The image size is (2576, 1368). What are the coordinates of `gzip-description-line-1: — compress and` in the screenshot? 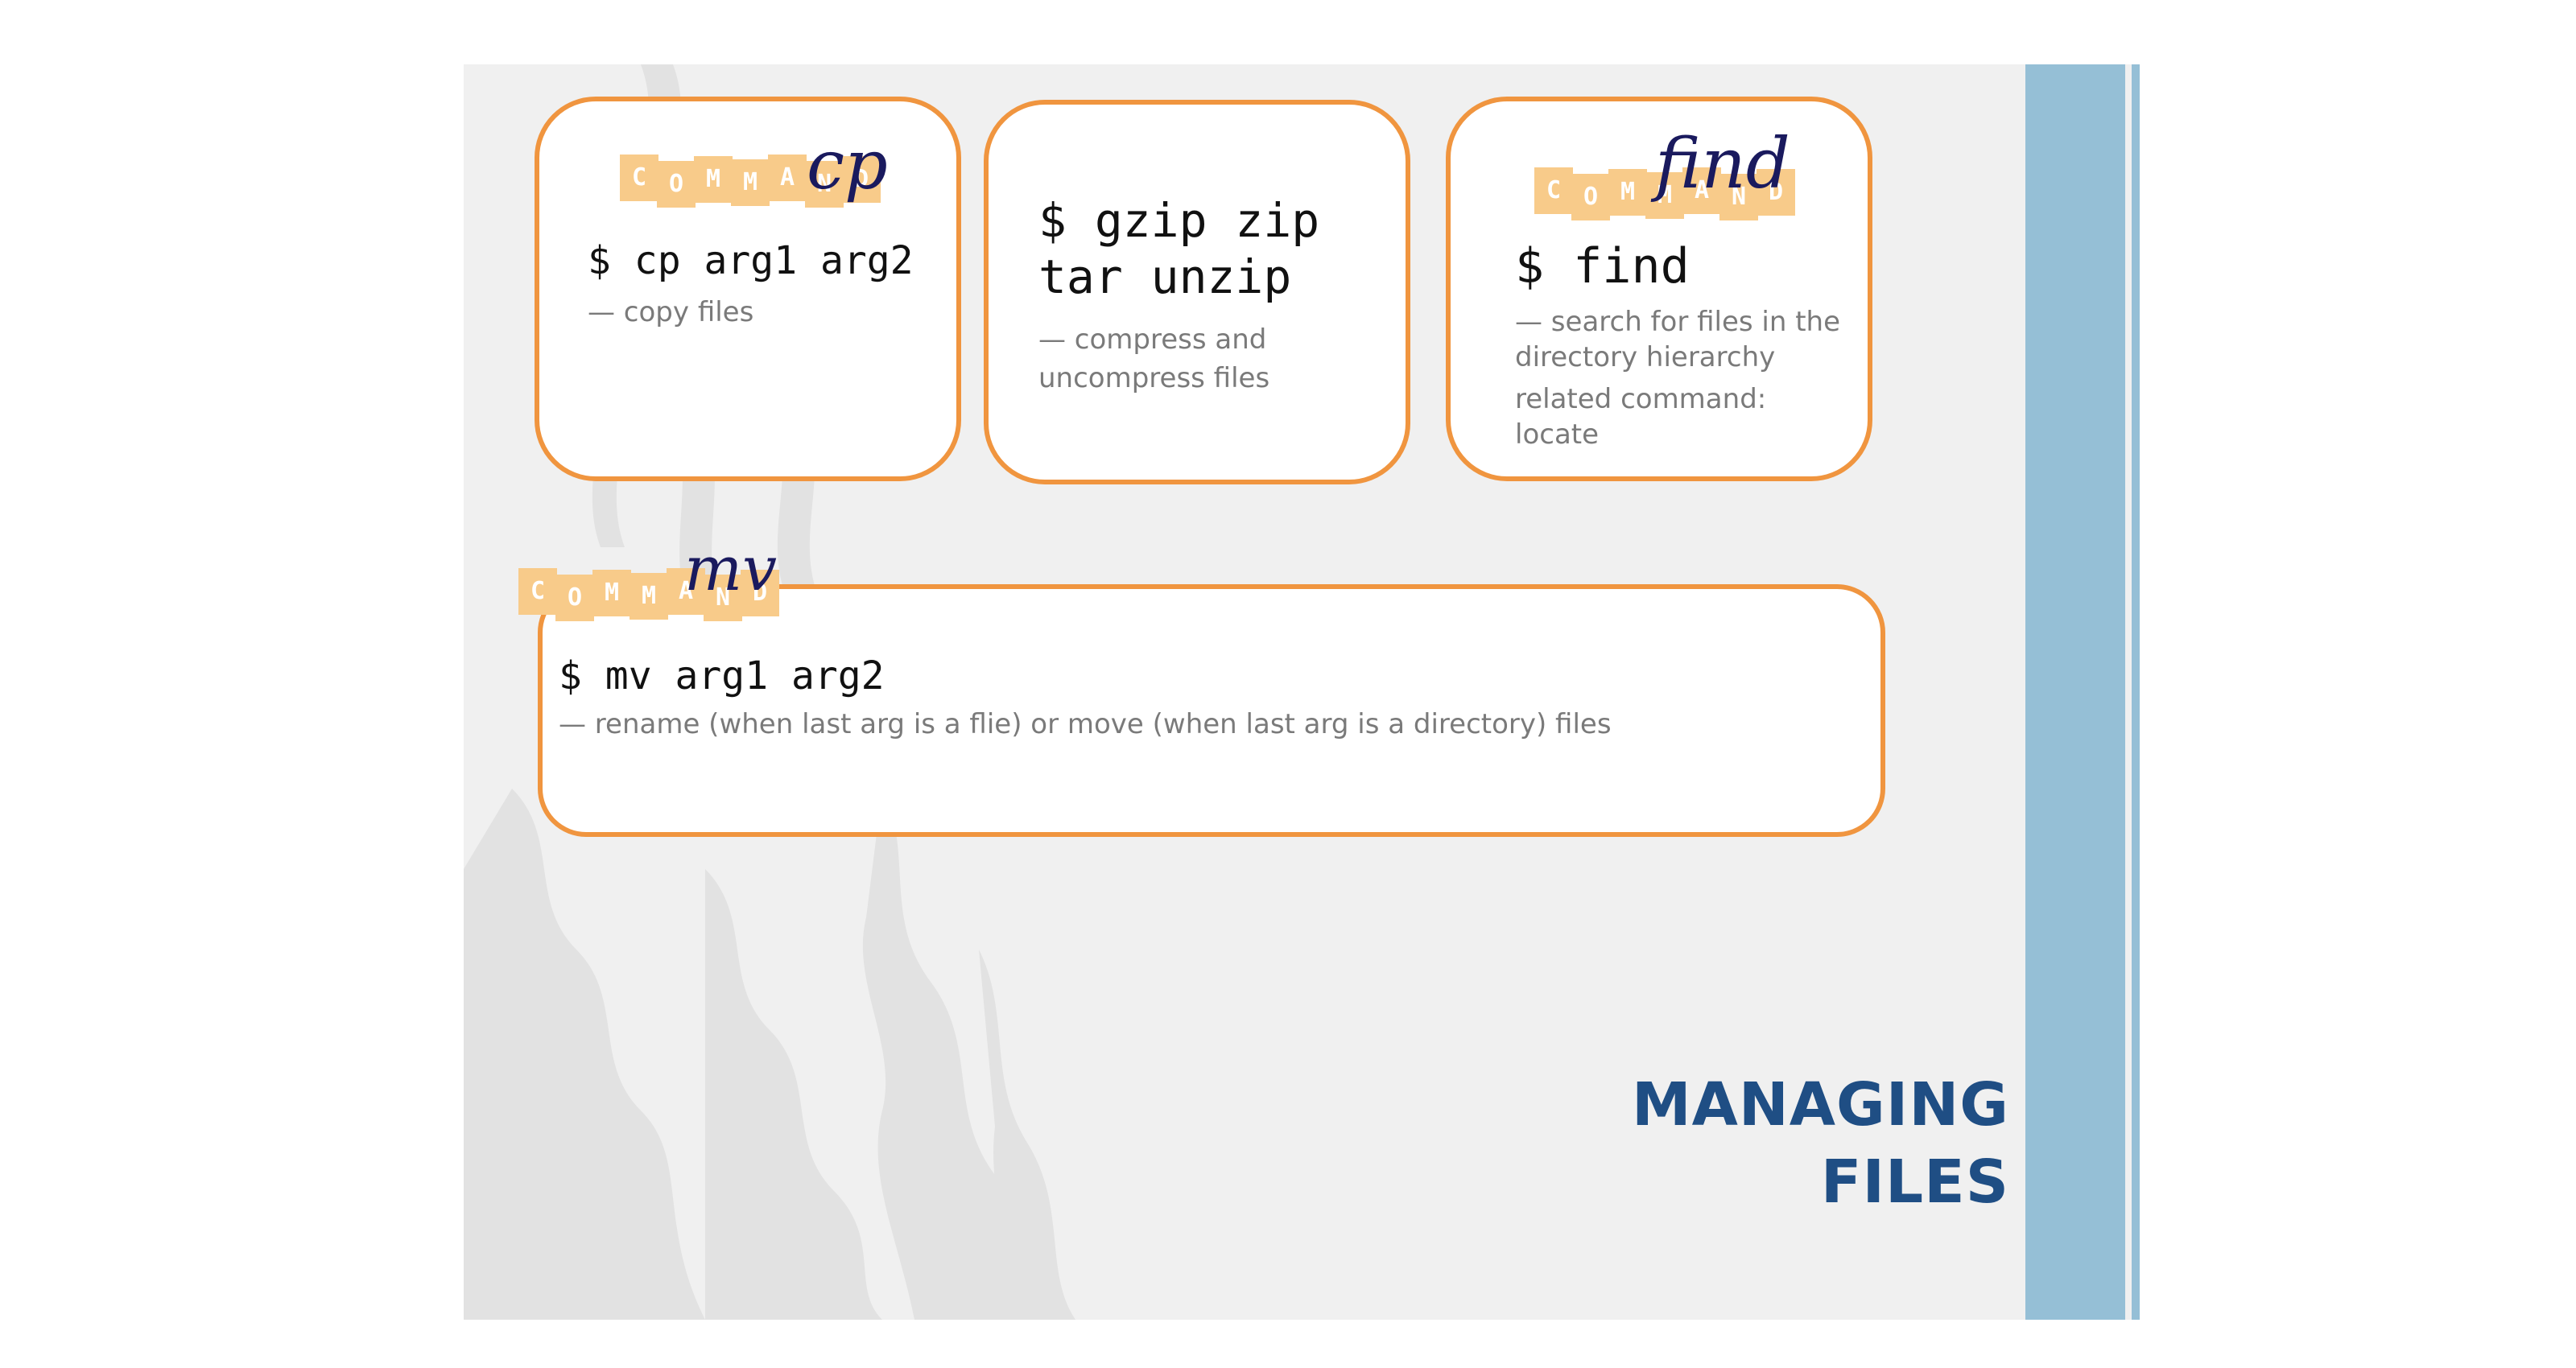 It's located at (1152, 339).